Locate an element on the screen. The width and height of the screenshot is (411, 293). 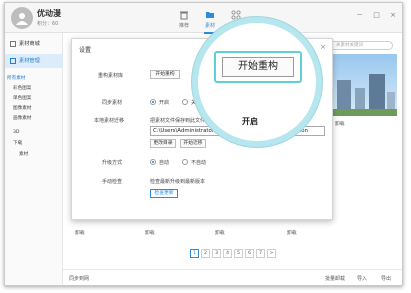
points-label: 积分：60 is located at coordinates (48, 24).